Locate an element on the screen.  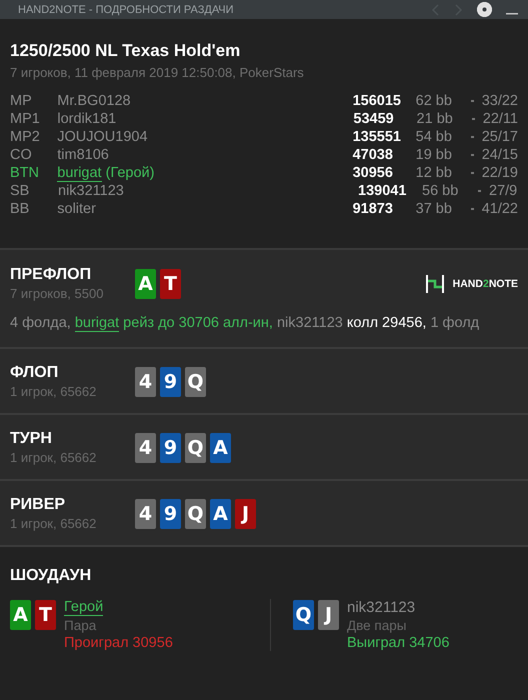
street-info: 7 игроков, 5500 is located at coordinates (57, 293).